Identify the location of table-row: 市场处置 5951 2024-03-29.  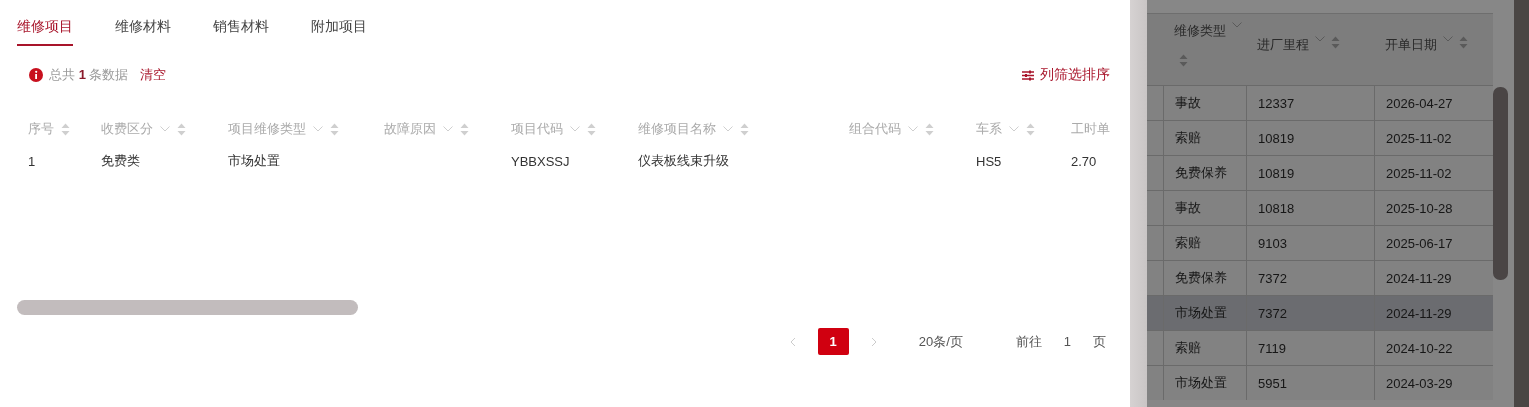
(1320, 382).